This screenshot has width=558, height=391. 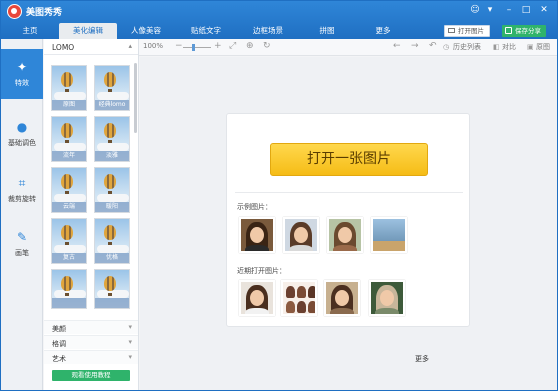 I want to click on magic-wand-icon: ✦, so click(x=22, y=67).